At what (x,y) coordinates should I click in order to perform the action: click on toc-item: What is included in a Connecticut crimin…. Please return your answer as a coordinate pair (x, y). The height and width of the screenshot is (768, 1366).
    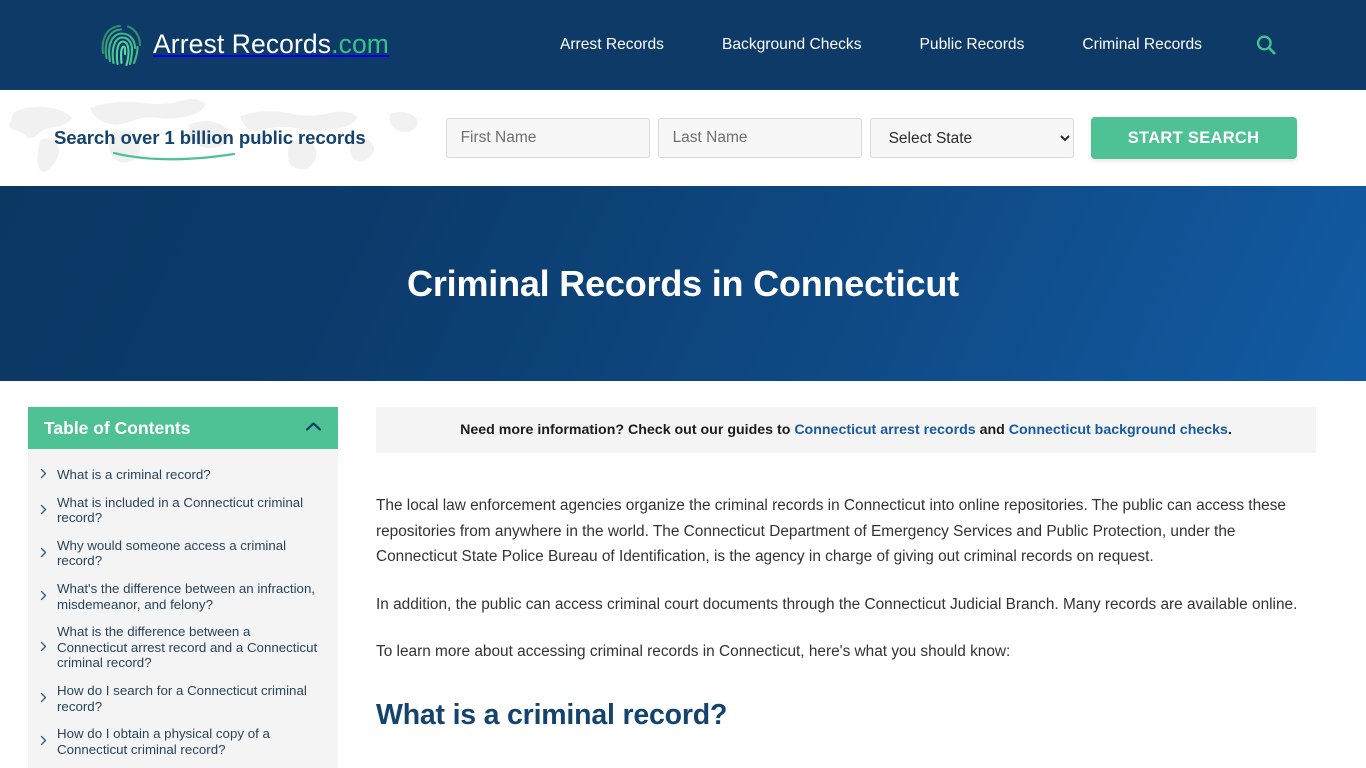
    Looking at the image, I should click on (181, 510).